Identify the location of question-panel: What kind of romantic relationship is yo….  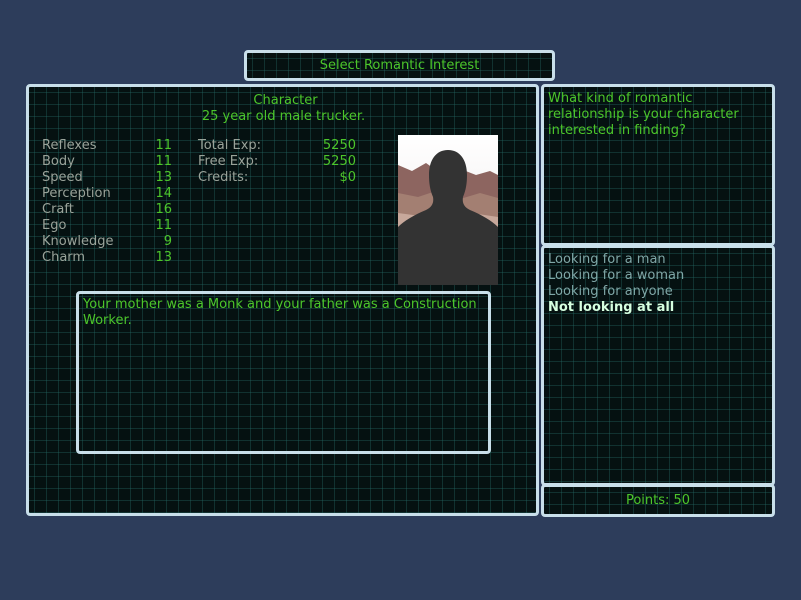
(658, 165).